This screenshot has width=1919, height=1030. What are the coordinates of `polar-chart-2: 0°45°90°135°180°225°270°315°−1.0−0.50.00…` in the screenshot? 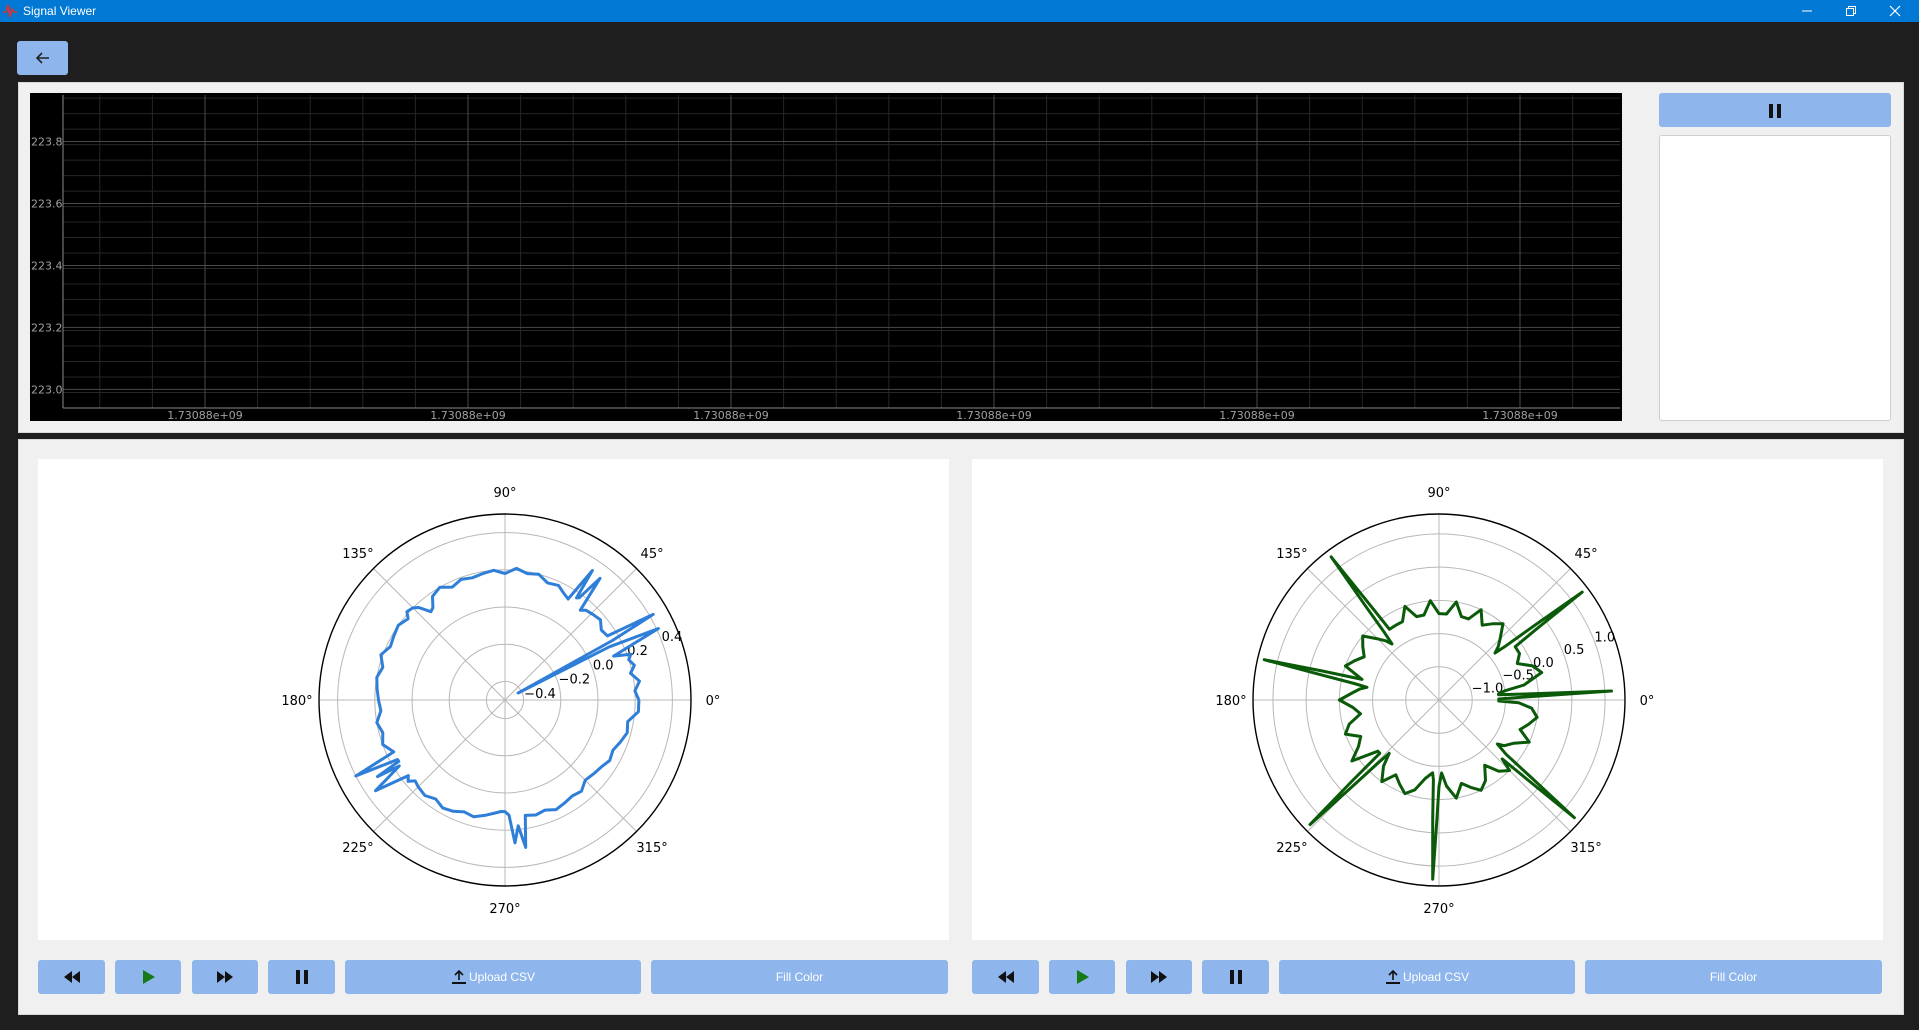 It's located at (1435, 701).